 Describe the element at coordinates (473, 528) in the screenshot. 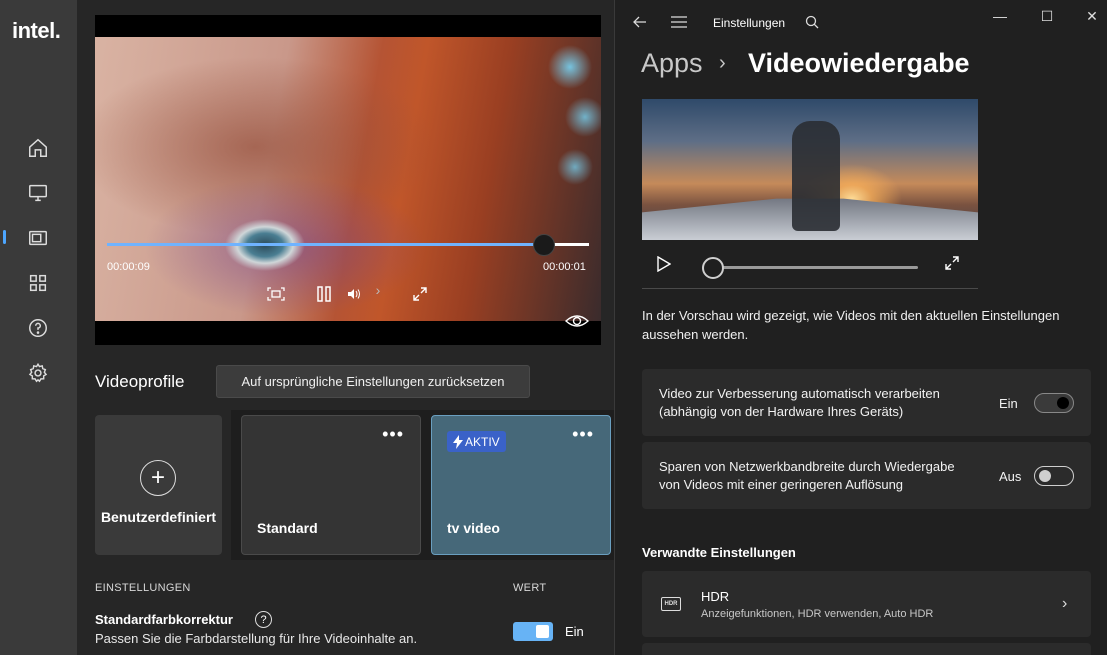

I see `profile-card-name: tv video` at that location.